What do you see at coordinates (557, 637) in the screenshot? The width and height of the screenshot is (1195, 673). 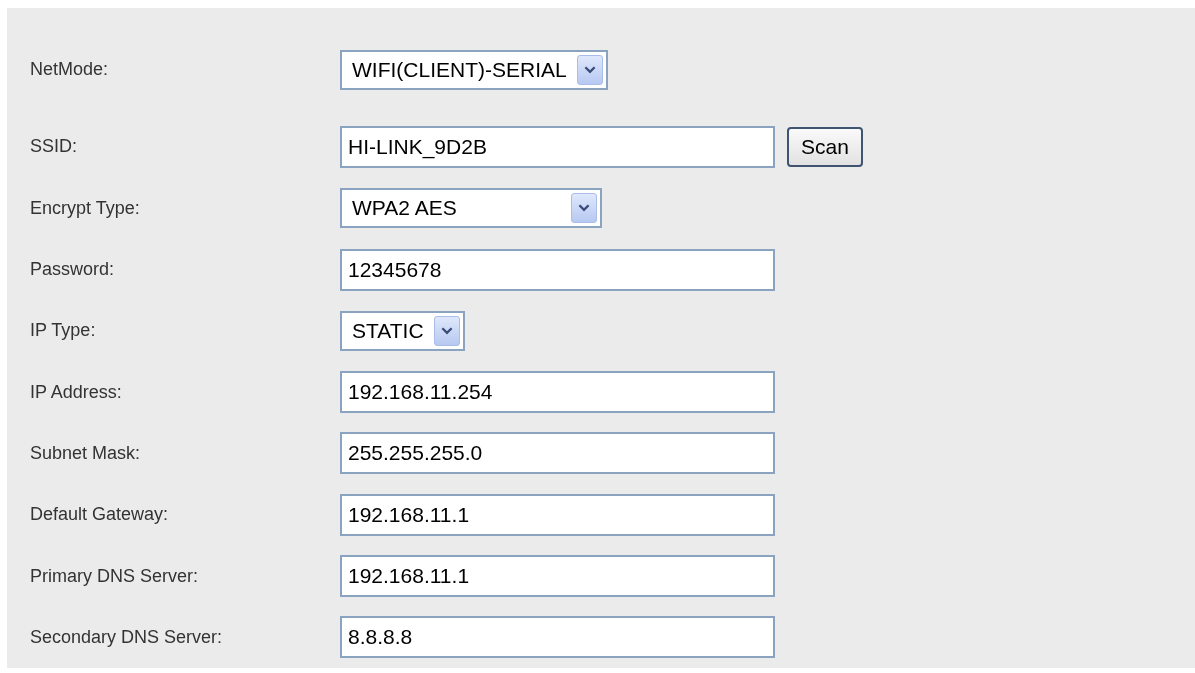 I see `input-field: 8.8.8.8` at bounding box center [557, 637].